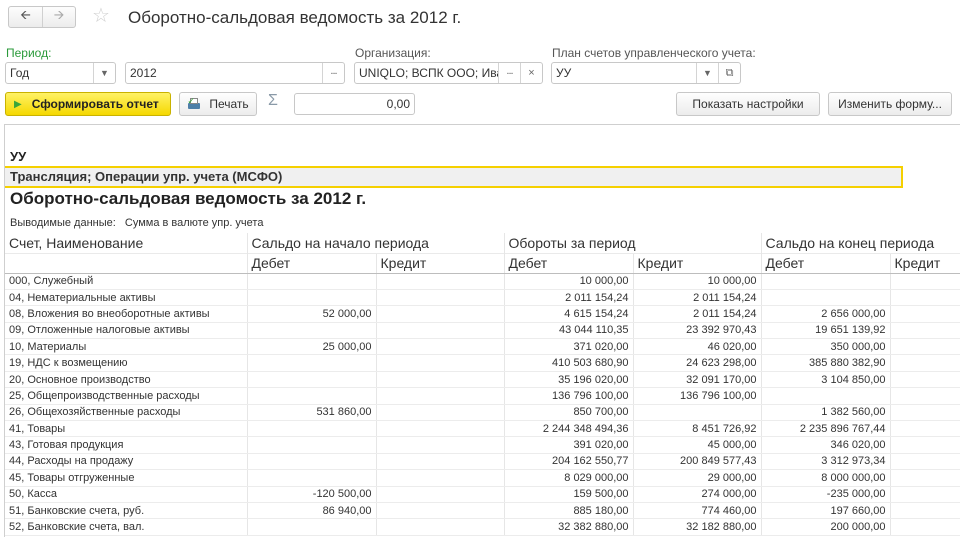  I want to click on cell-turnover-debit: 204 162 550,77, so click(568, 462).